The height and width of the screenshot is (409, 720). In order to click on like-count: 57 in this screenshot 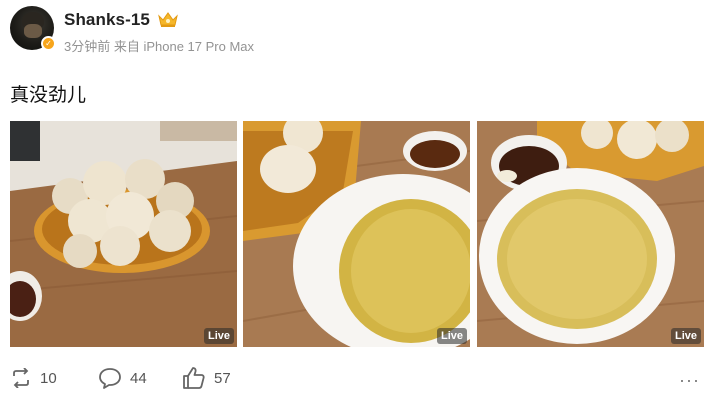, I will do `click(222, 378)`.